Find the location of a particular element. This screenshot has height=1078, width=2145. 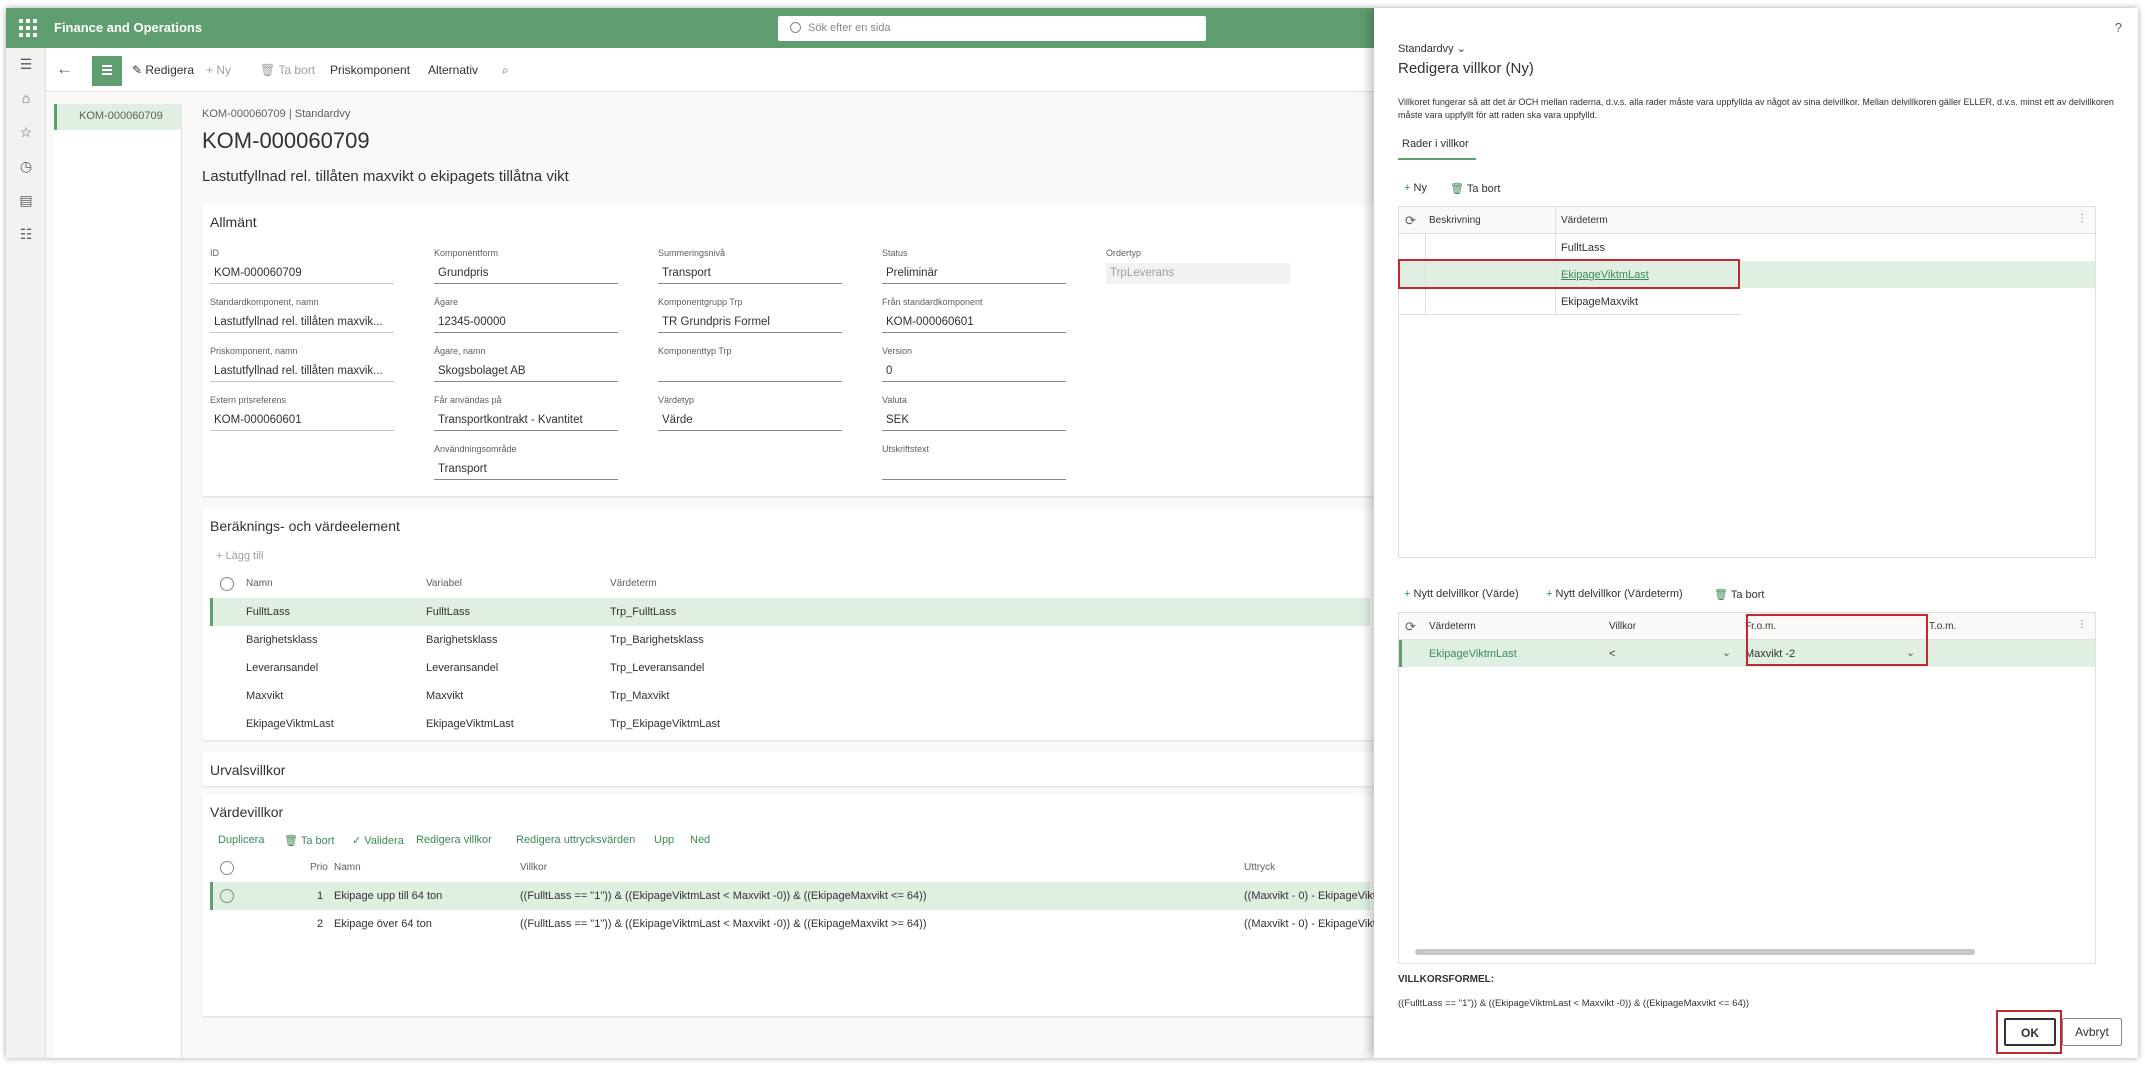

add-button: + Lägg till is located at coordinates (239, 556).